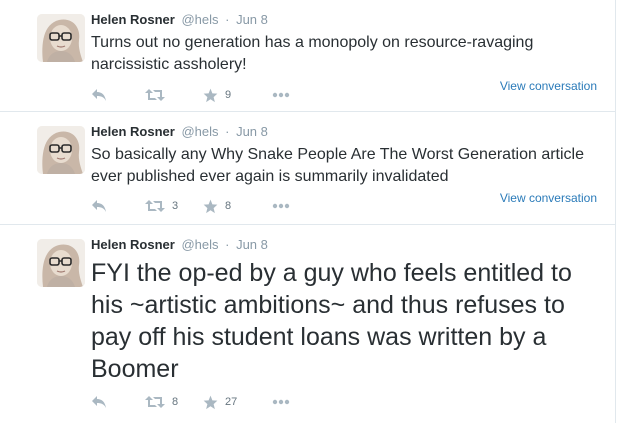  What do you see at coordinates (228, 206) in the screenshot?
I see `favorite-count: 8` at bounding box center [228, 206].